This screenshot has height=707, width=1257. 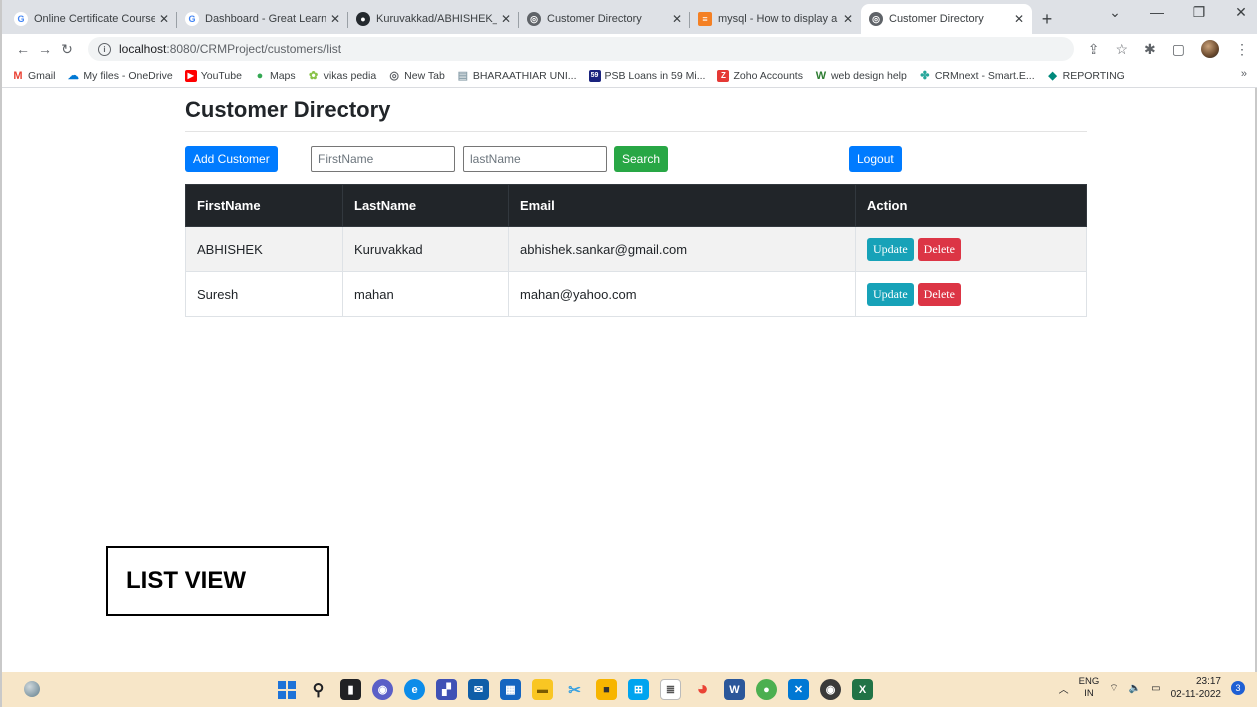 I want to click on tab-0: G Online Certificate Courses f ✕, so click(x=91, y=19).